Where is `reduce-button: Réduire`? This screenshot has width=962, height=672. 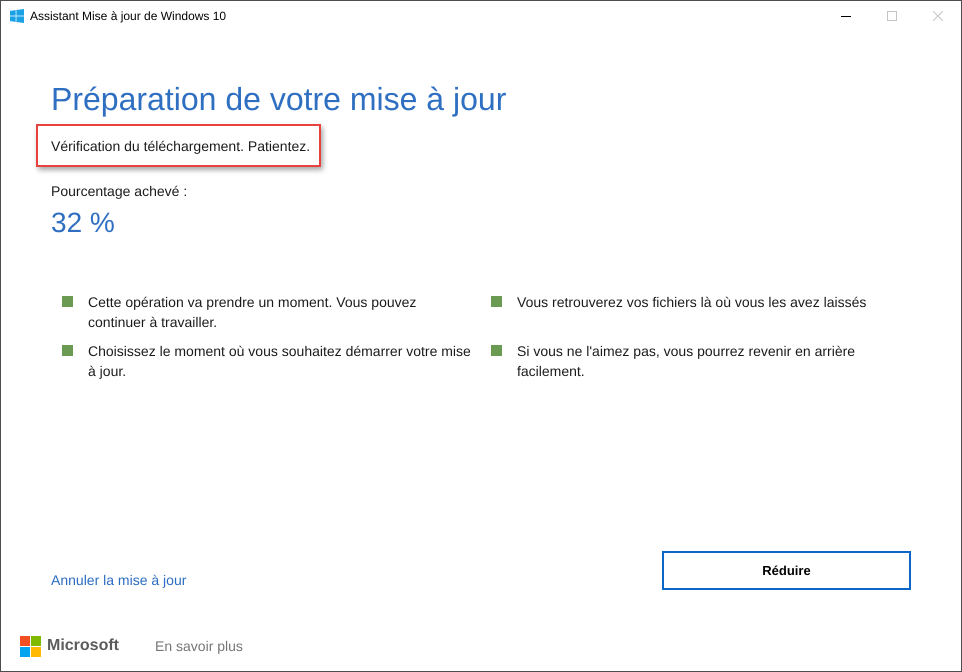 reduce-button: Réduire is located at coordinates (786, 570).